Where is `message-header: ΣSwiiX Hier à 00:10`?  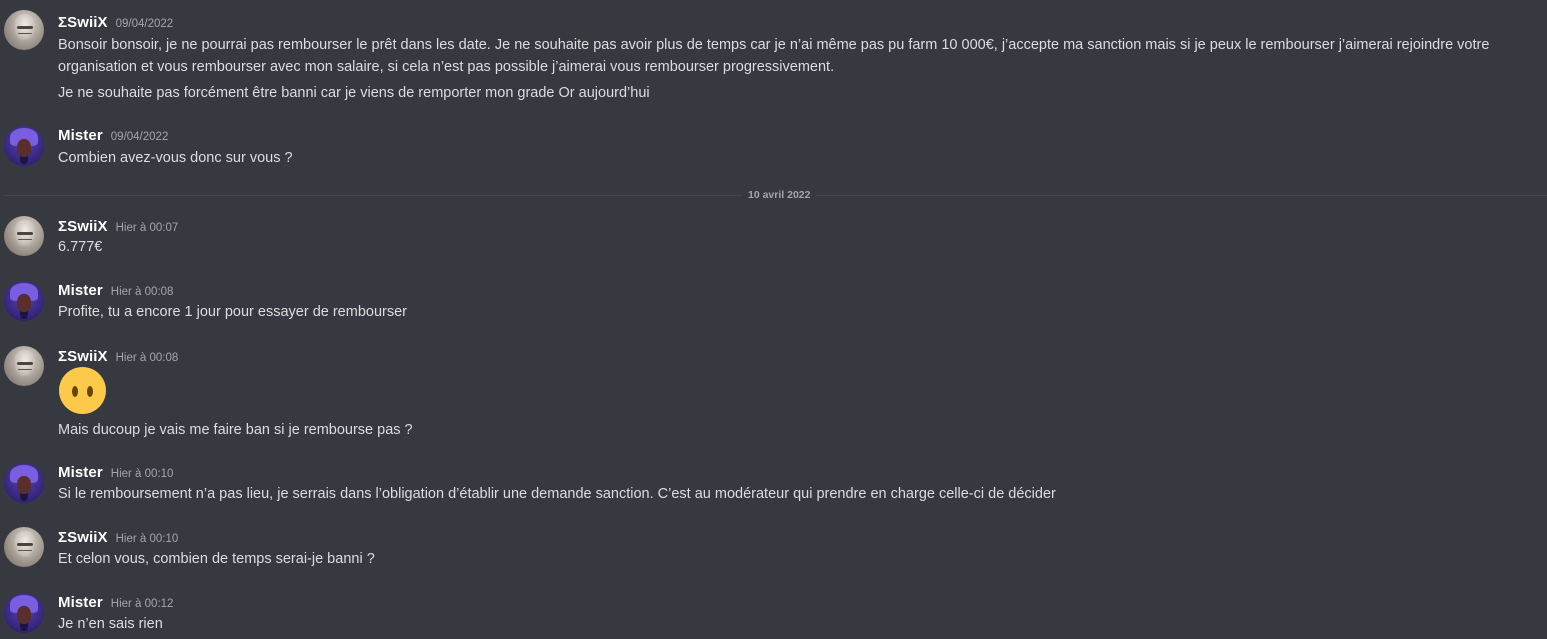
message-header: ΣSwiiX Hier à 00:10 is located at coordinates (118, 537).